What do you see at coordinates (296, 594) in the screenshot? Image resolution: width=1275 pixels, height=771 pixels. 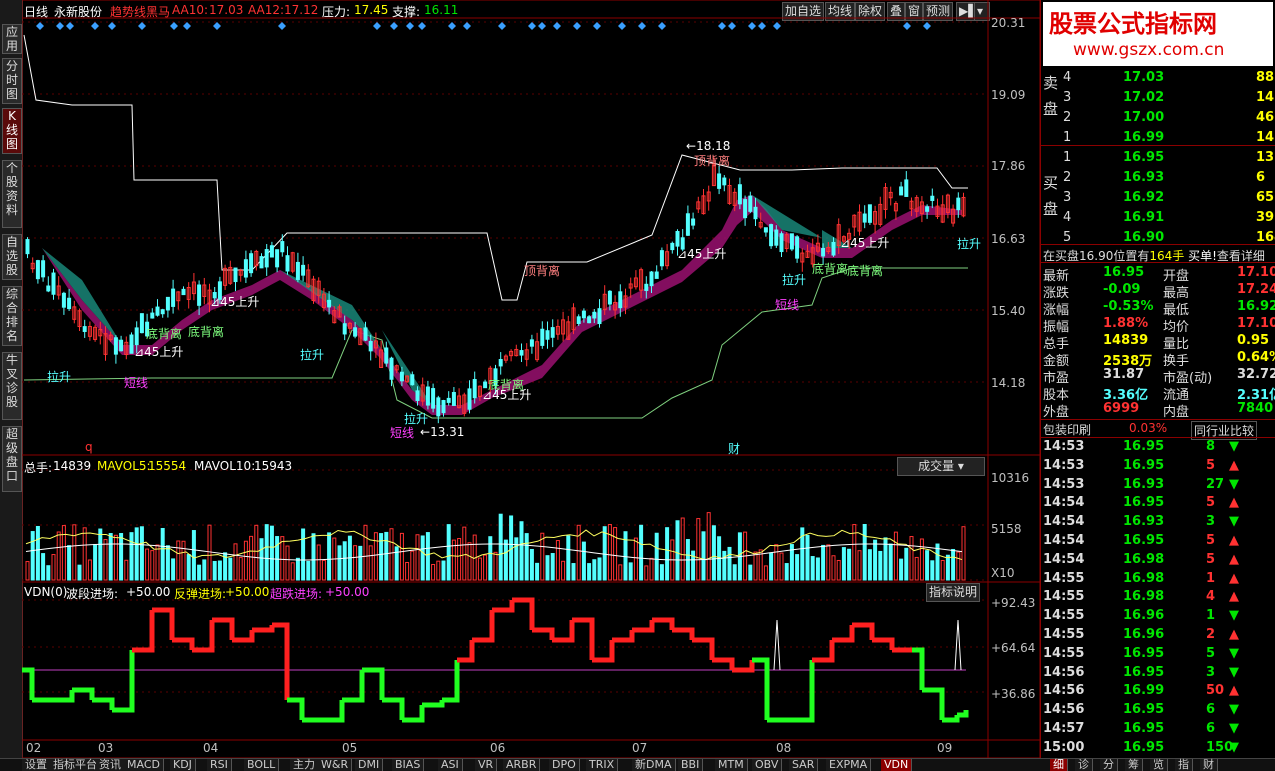 I see `vdn-oversold-label: 超跌进场:` at bounding box center [296, 594].